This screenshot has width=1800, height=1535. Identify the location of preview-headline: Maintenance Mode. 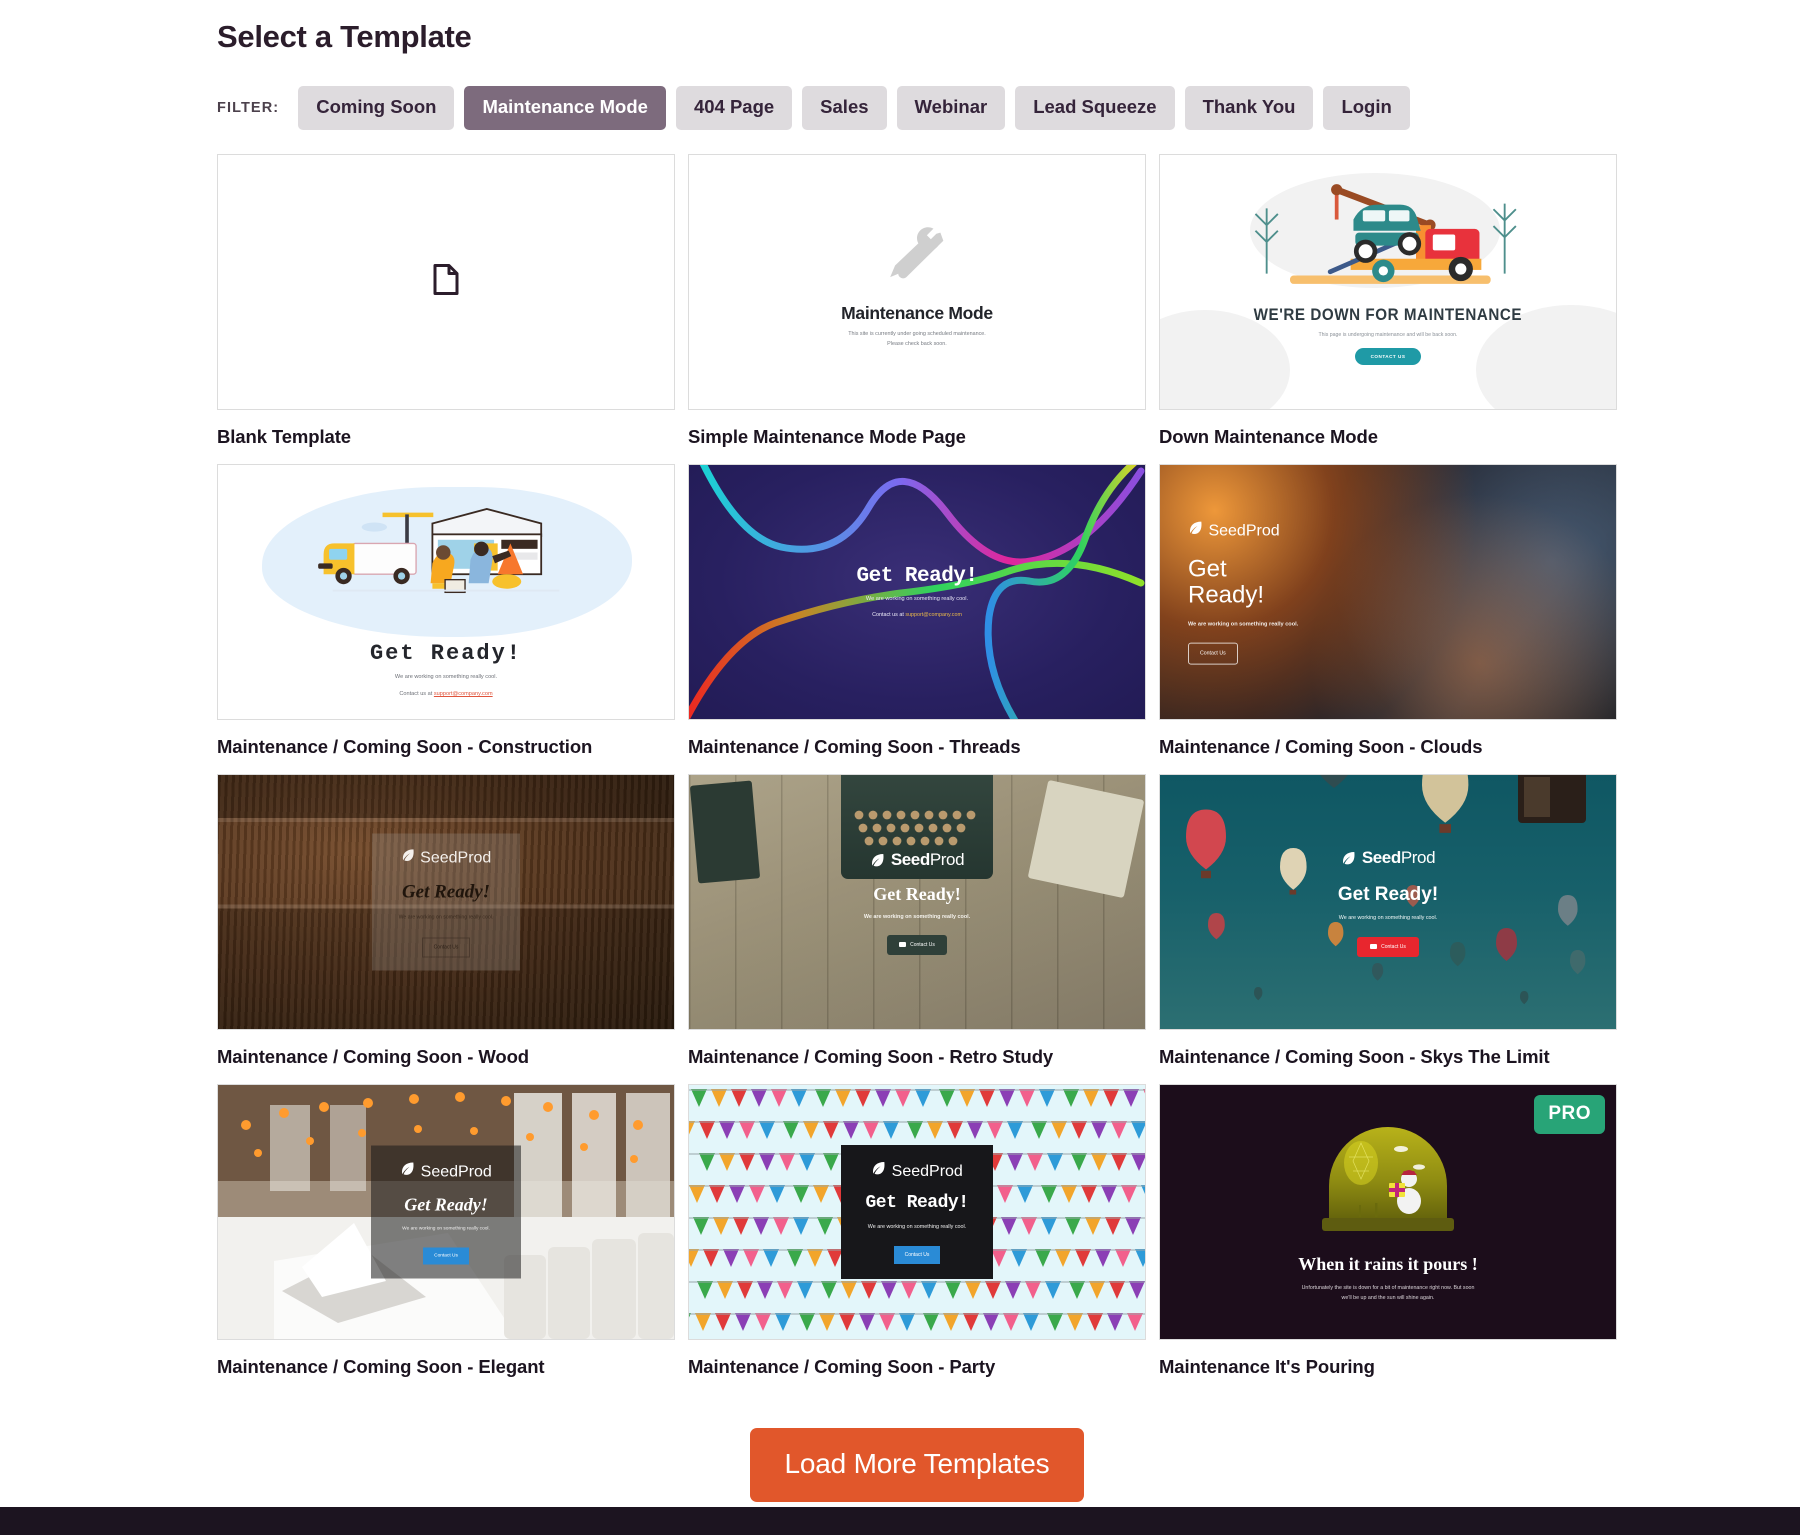
(917, 312).